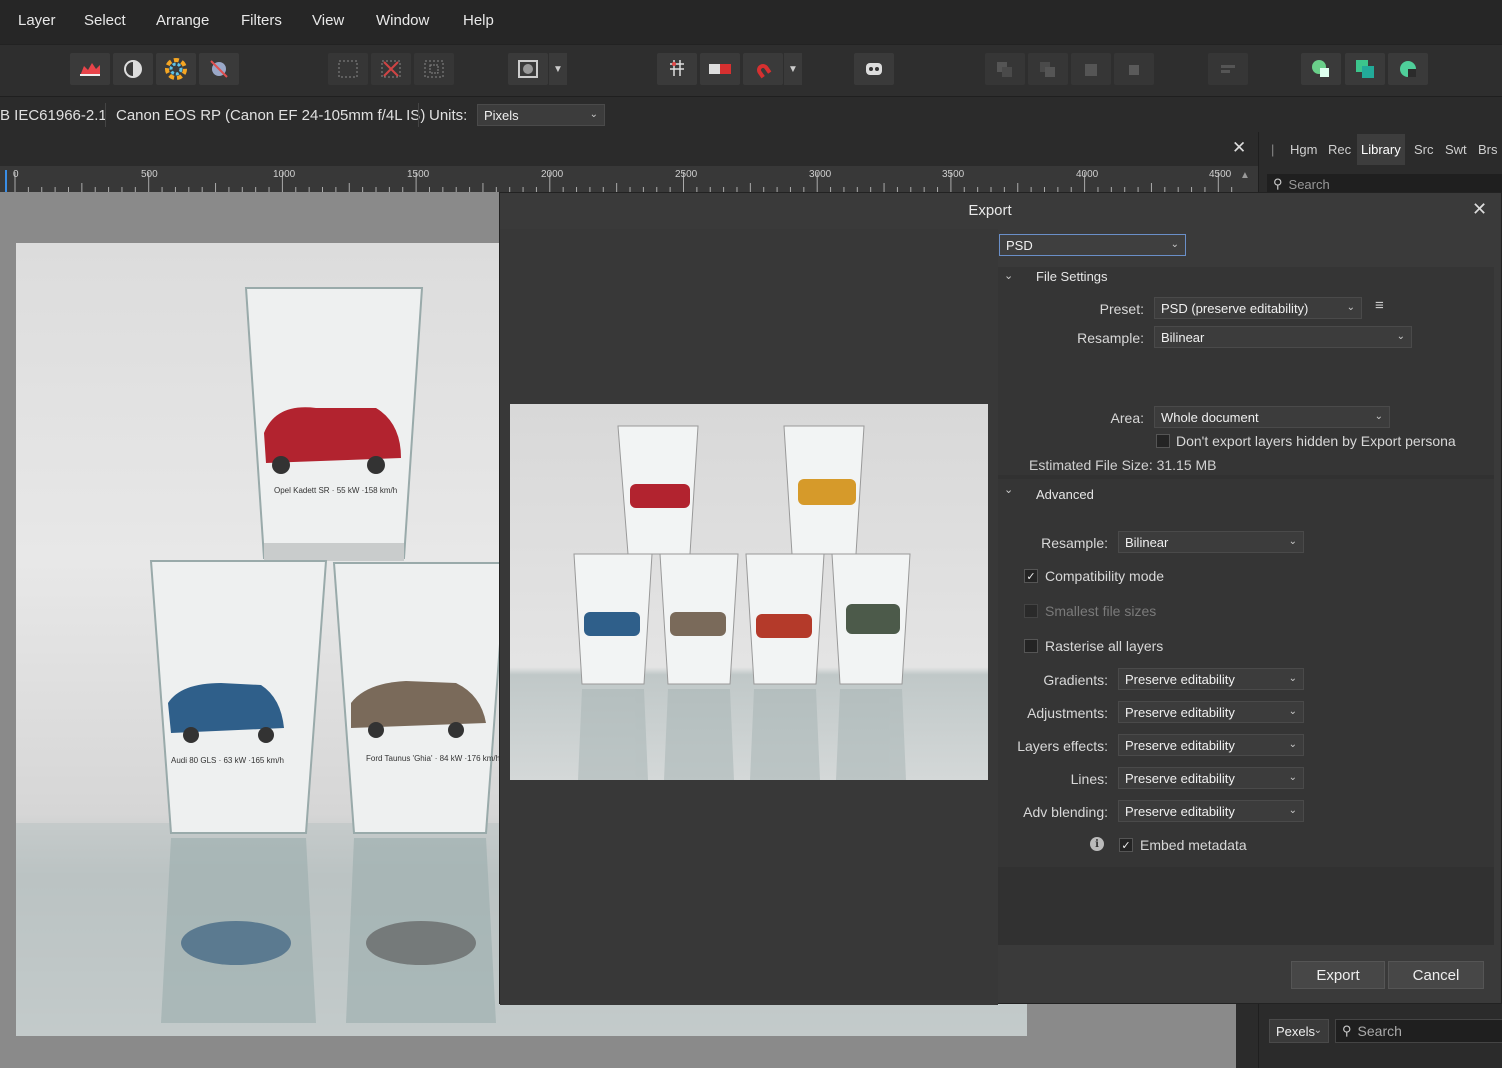 The width and height of the screenshot is (1502, 1068). What do you see at coordinates (1365, 69) in the screenshot?
I see `subtract-button` at bounding box center [1365, 69].